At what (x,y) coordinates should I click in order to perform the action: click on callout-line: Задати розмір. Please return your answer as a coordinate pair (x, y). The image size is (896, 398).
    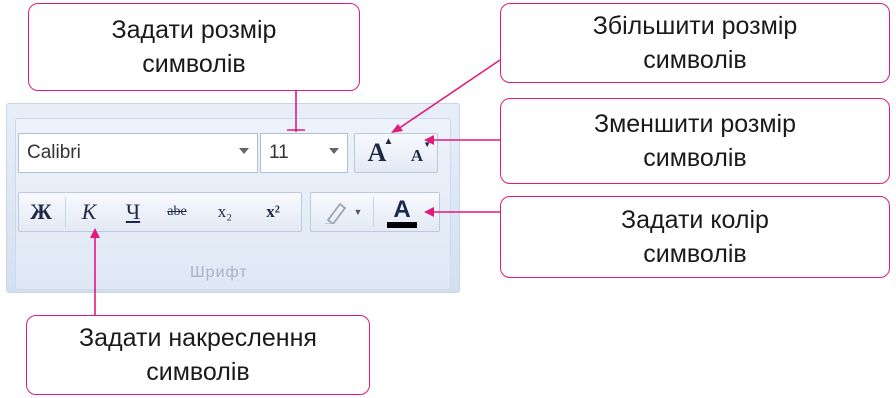
    Looking at the image, I should click on (194, 30).